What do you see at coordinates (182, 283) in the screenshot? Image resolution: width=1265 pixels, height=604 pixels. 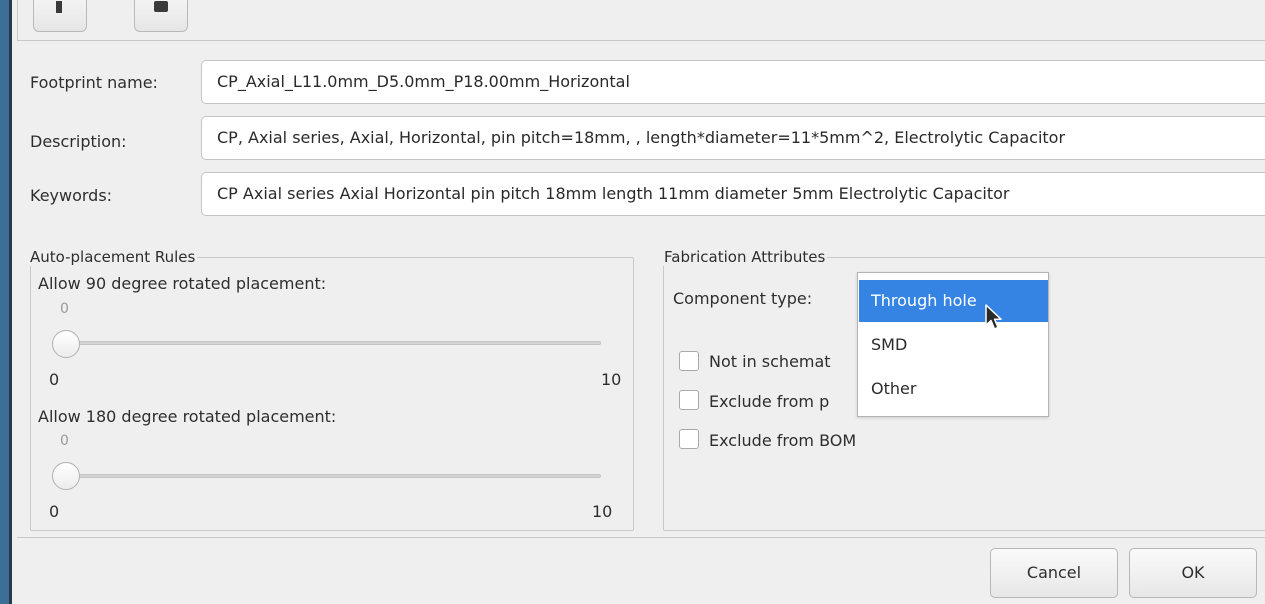 I see `rot90-label: Allow 90 degree rotated placement:` at bounding box center [182, 283].